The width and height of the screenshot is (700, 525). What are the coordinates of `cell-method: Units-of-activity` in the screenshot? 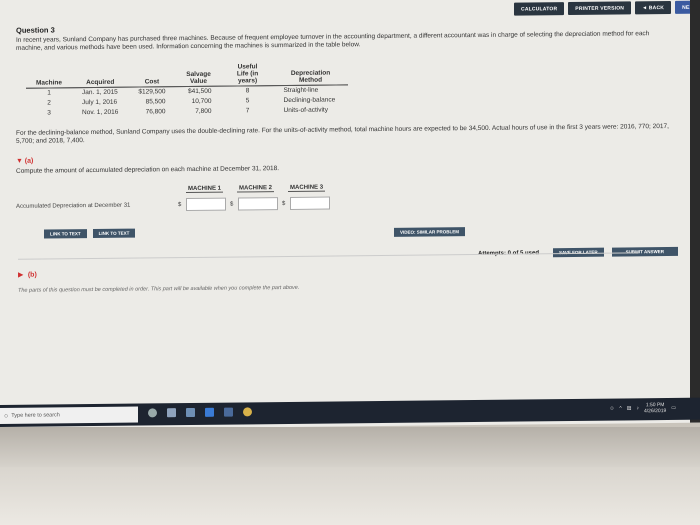 It's located at (305, 110).